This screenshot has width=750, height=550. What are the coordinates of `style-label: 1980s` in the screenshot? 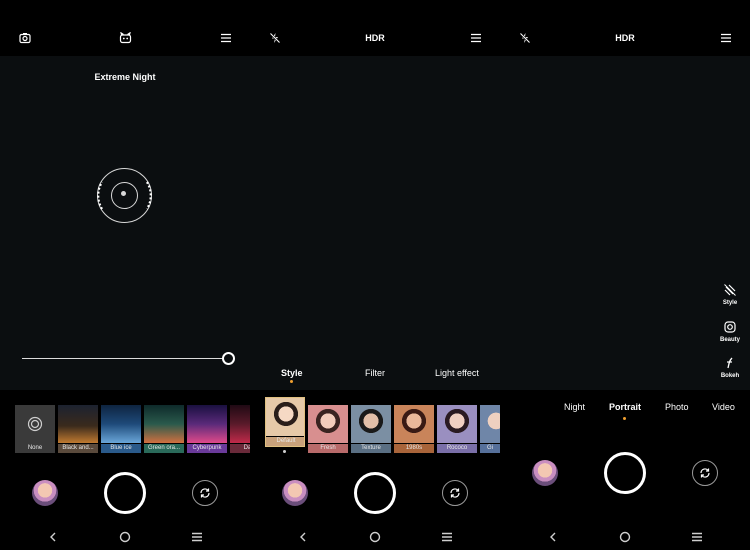 It's located at (414, 448).